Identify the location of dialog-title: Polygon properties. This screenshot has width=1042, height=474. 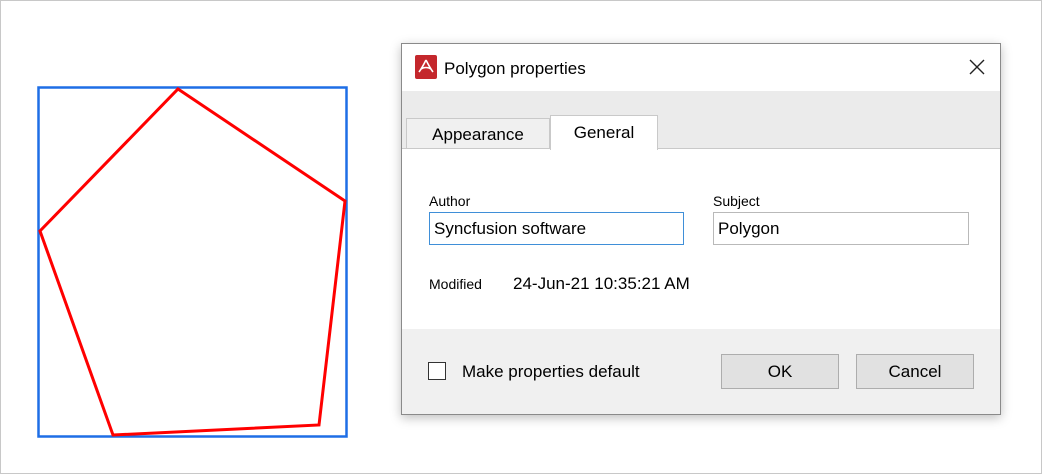
(515, 68).